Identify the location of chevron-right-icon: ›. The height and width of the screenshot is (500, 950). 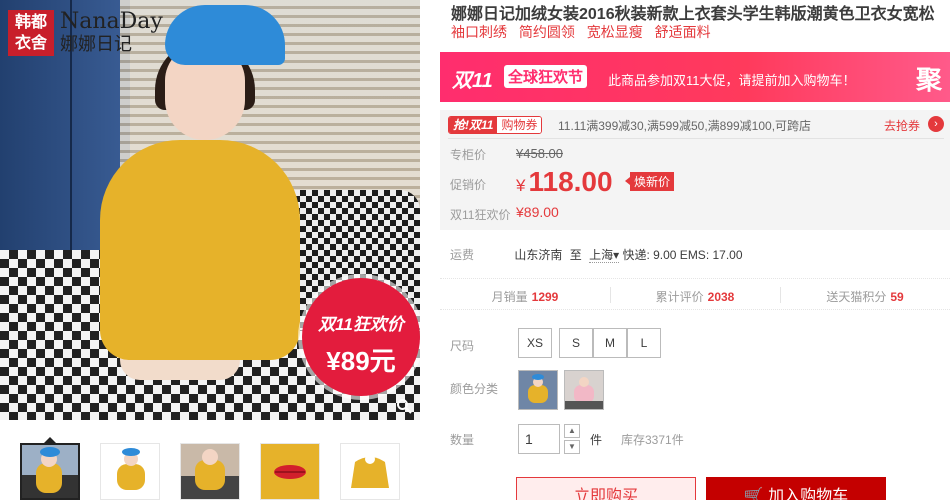
(936, 124).